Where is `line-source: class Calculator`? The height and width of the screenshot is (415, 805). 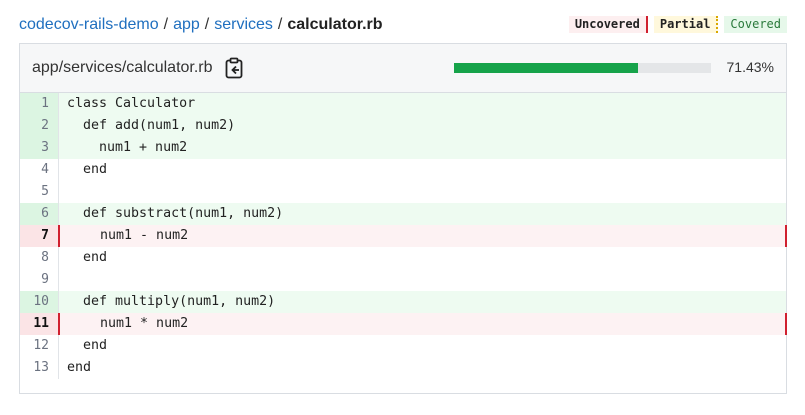
line-source: class Calculator is located at coordinates (131, 103).